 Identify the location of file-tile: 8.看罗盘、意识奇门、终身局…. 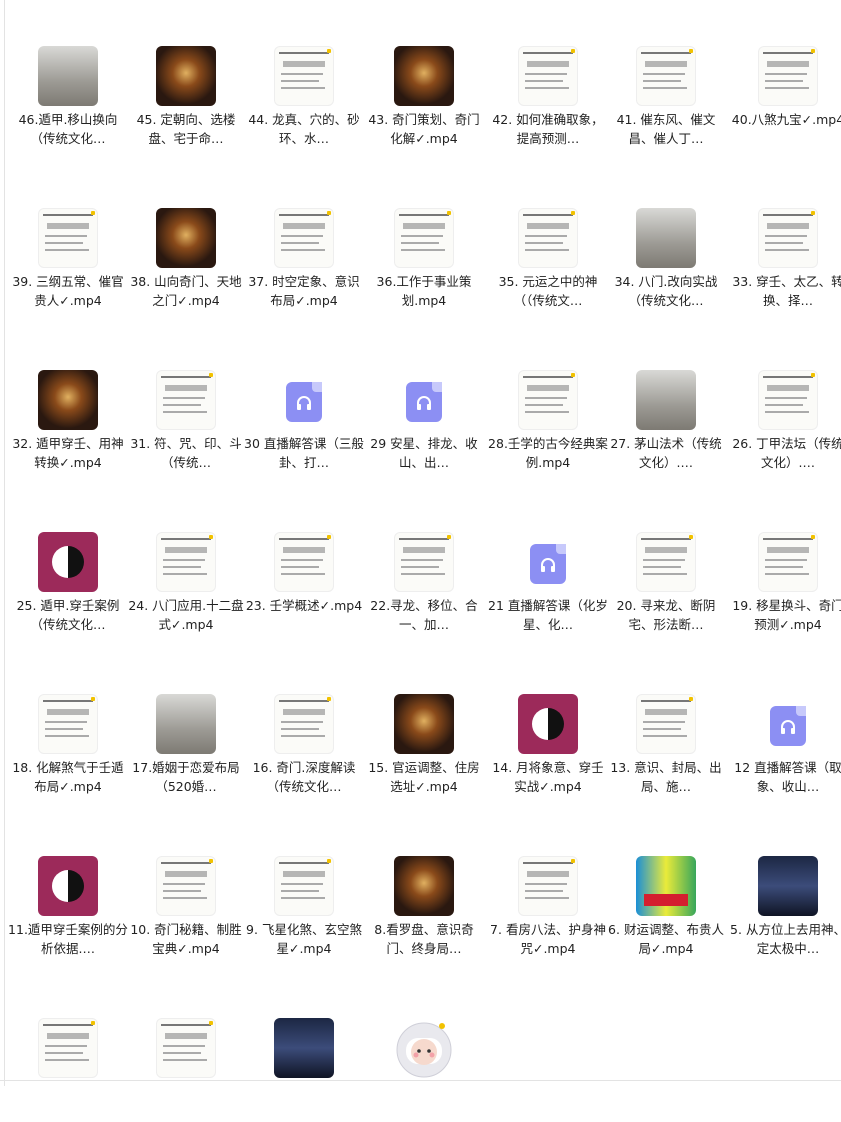
(424, 885).